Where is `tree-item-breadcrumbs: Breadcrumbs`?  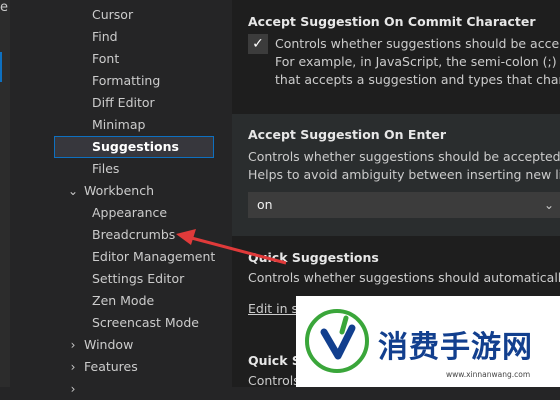
tree-item-breadcrumbs: Breadcrumbs is located at coordinates (121, 235).